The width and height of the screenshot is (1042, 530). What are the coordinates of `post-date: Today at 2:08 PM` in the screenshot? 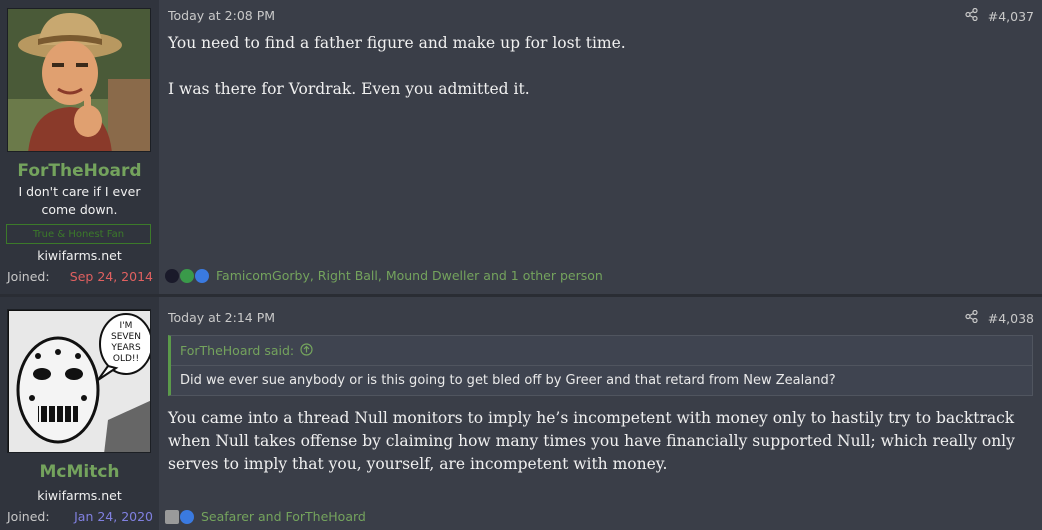 It's located at (221, 15).